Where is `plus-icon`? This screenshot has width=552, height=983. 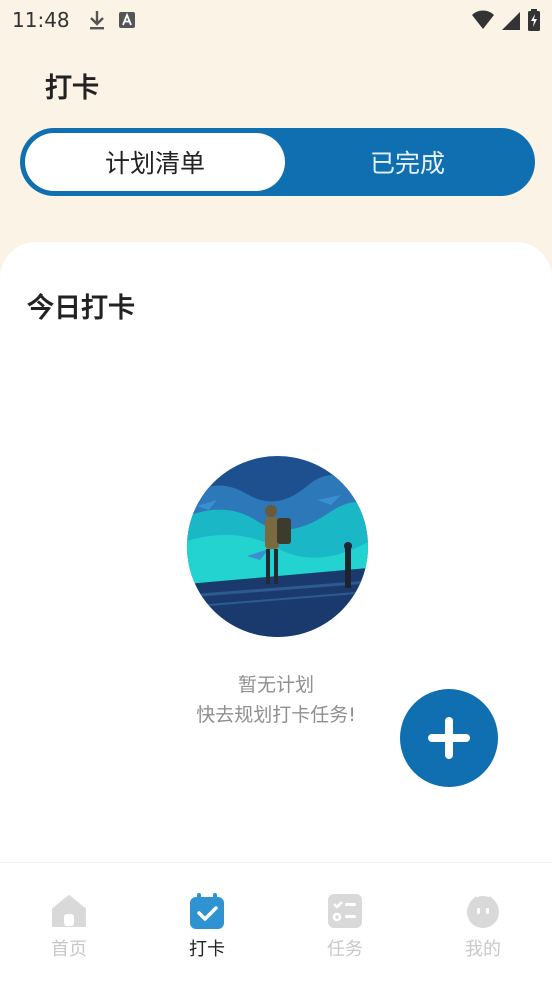
plus-icon is located at coordinates (449, 738).